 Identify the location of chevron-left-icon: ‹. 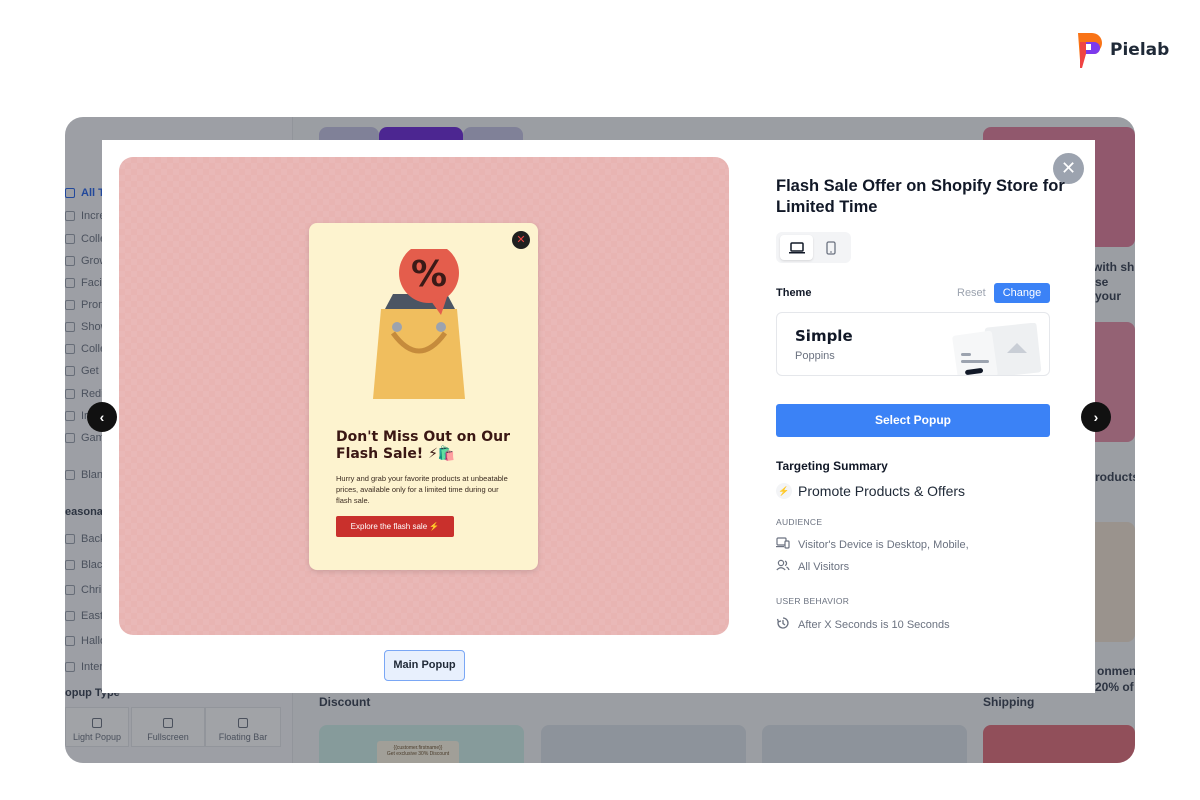
(102, 417).